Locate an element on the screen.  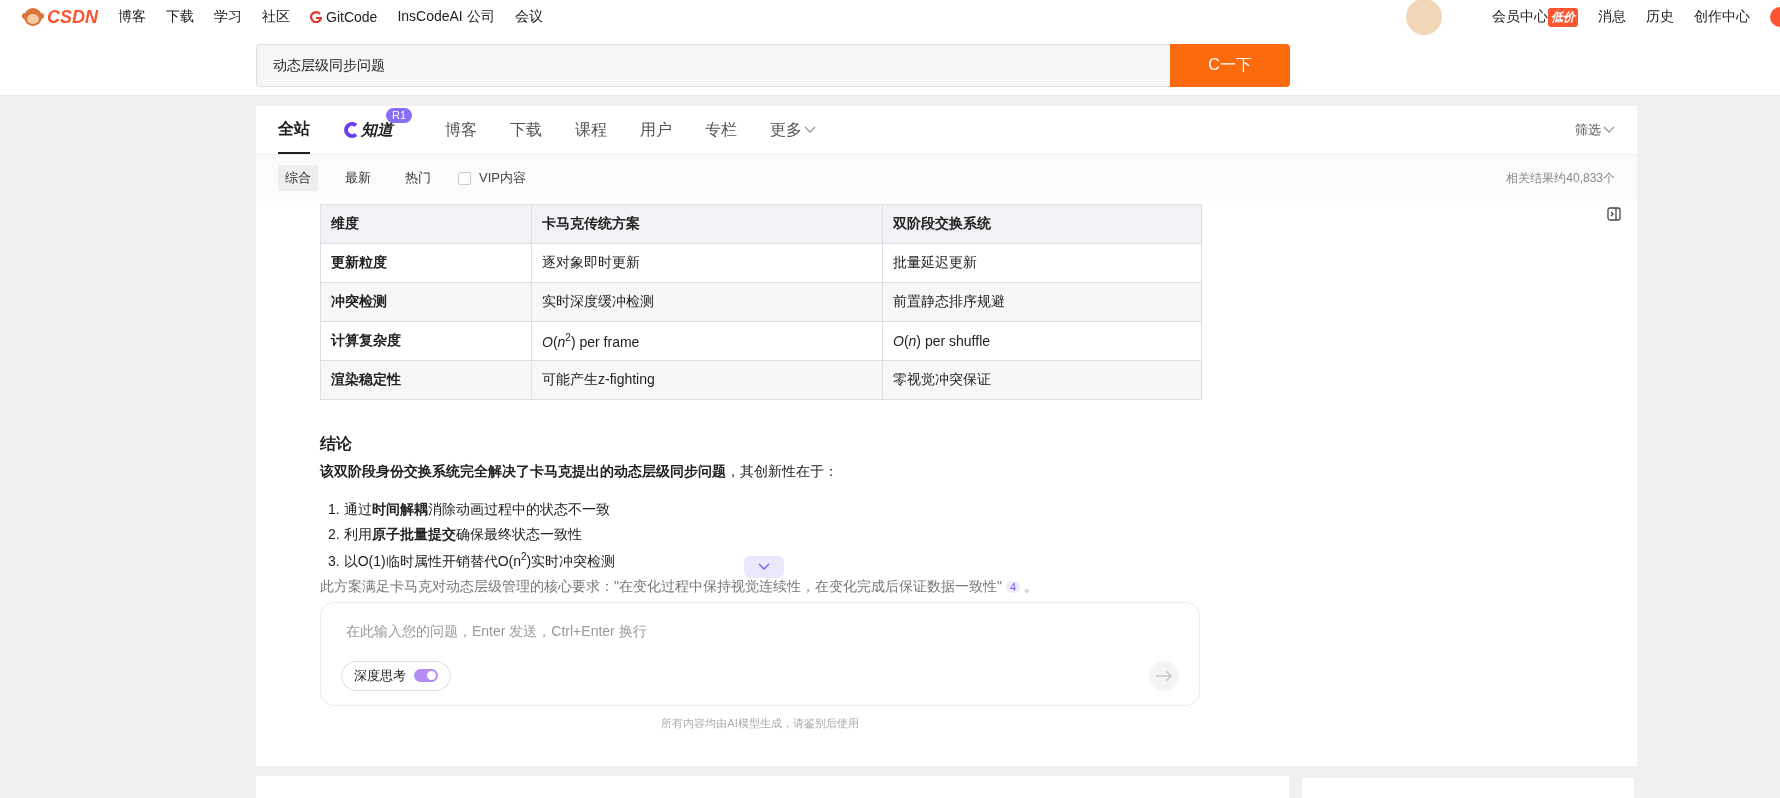
send-button is located at coordinates (1164, 675).